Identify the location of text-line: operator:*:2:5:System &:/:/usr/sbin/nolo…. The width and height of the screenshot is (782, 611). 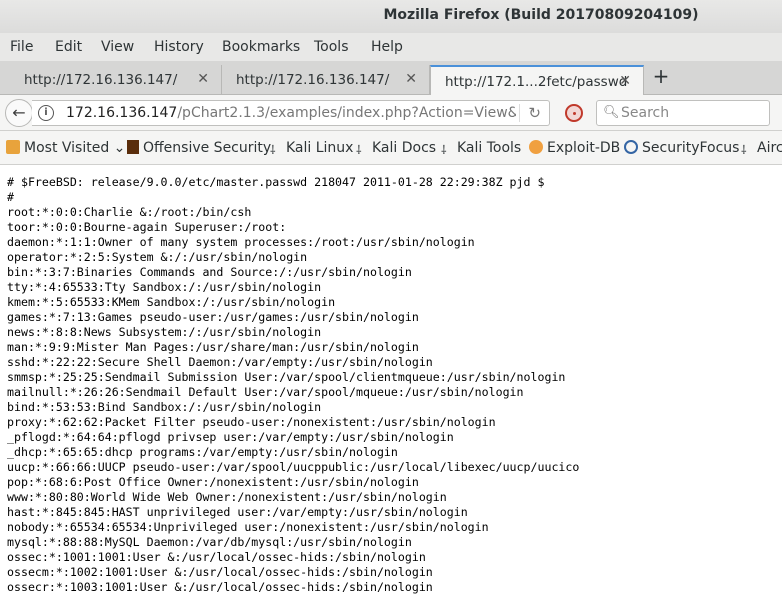
(157, 257).